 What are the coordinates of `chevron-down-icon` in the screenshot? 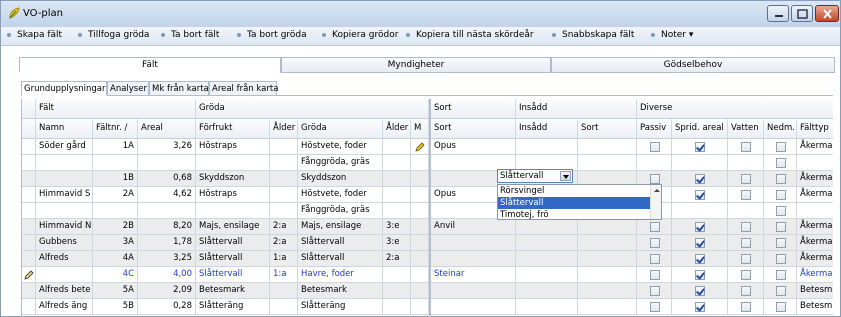 It's located at (565, 176).